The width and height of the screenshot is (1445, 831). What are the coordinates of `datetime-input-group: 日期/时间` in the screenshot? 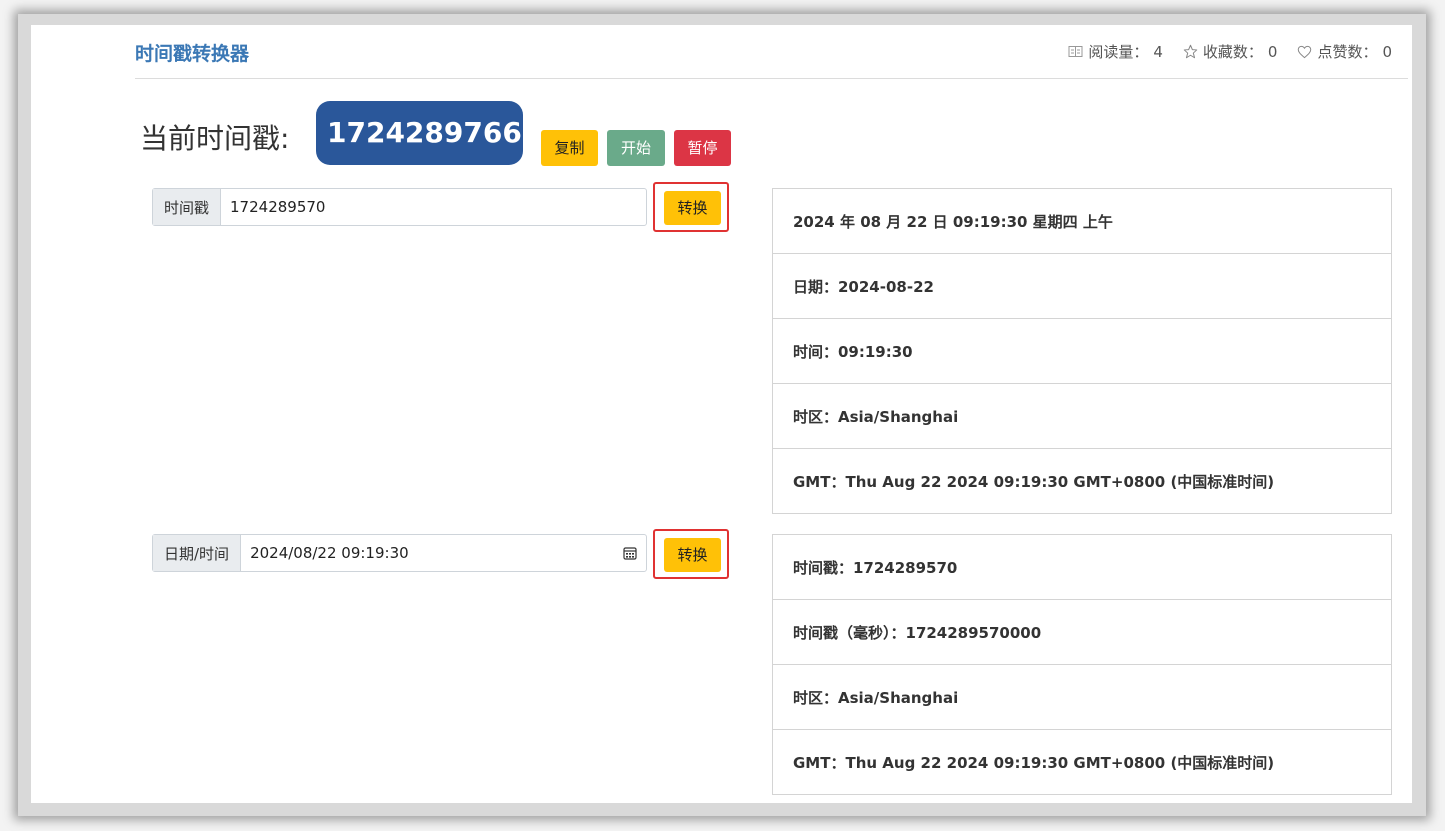 It's located at (399, 553).